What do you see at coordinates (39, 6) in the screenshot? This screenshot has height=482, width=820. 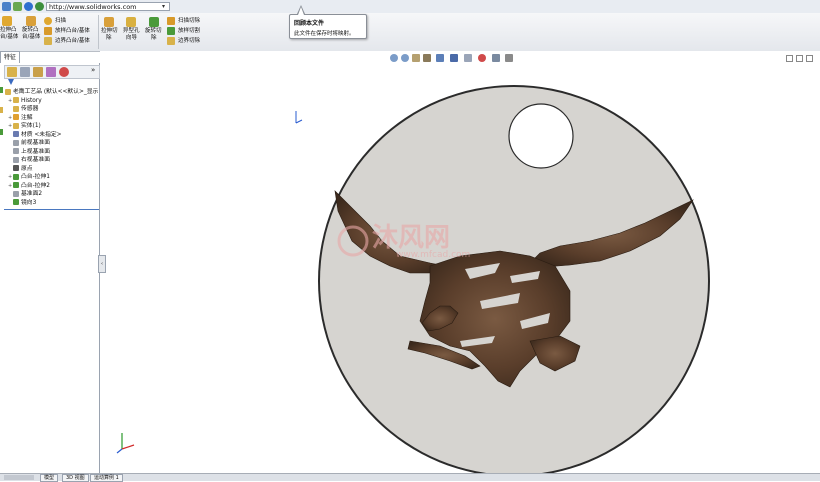 I see `go-icon` at bounding box center [39, 6].